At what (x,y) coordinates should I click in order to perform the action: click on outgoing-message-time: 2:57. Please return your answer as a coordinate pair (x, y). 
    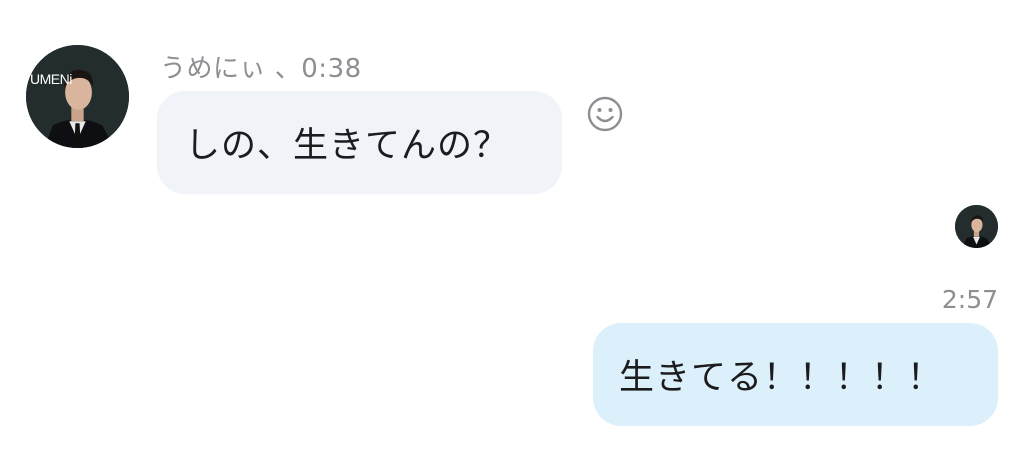
    Looking at the image, I should click on (969, 299).